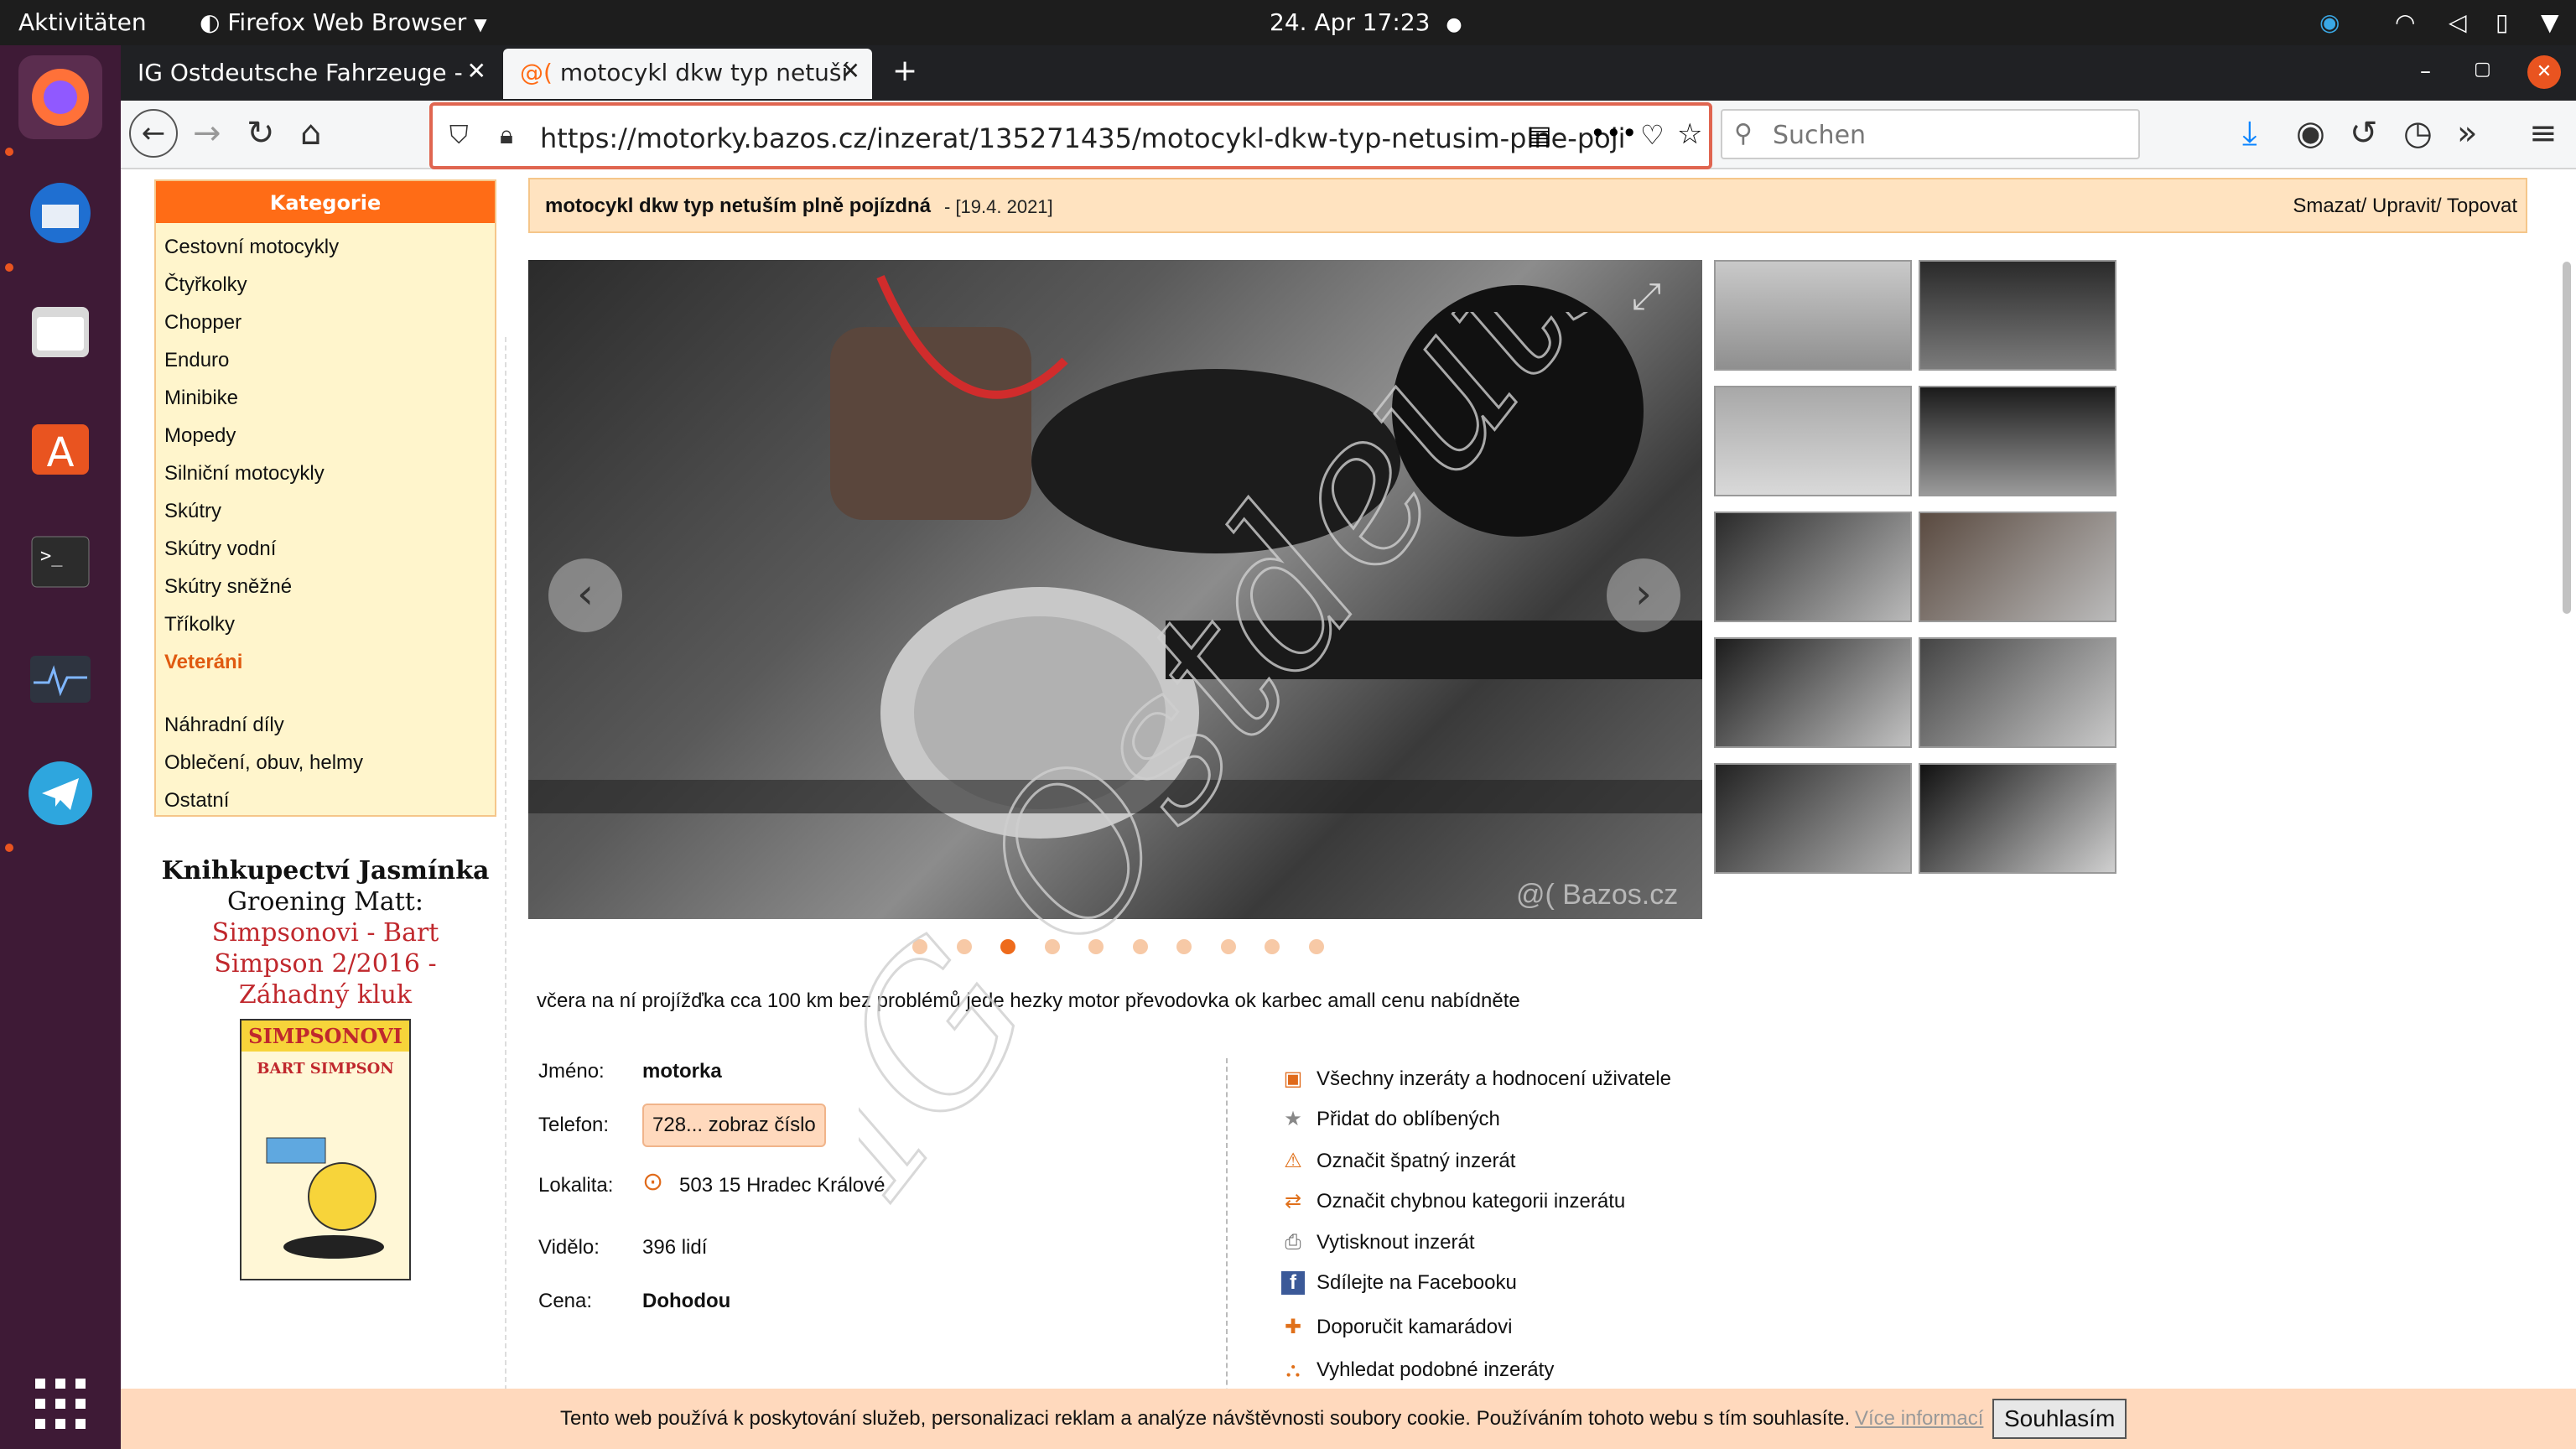  I want to click on recommend-friend-link: ✚ Doporučit kamarádovi, so click(1394, 1327).